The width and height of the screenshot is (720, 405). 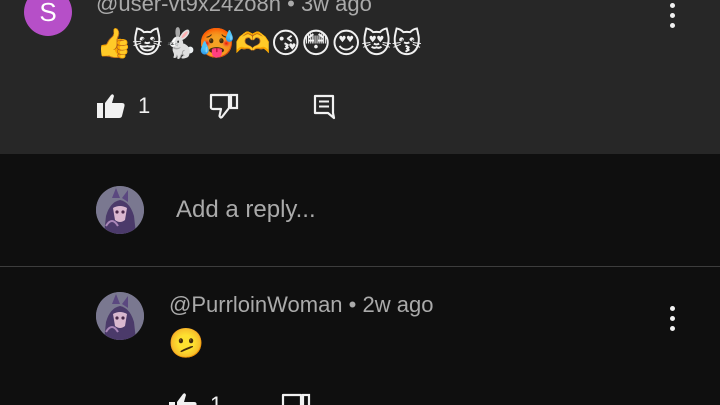 I want to click on reply-author: @PurrloinWoman, so click(x=256, y=304).